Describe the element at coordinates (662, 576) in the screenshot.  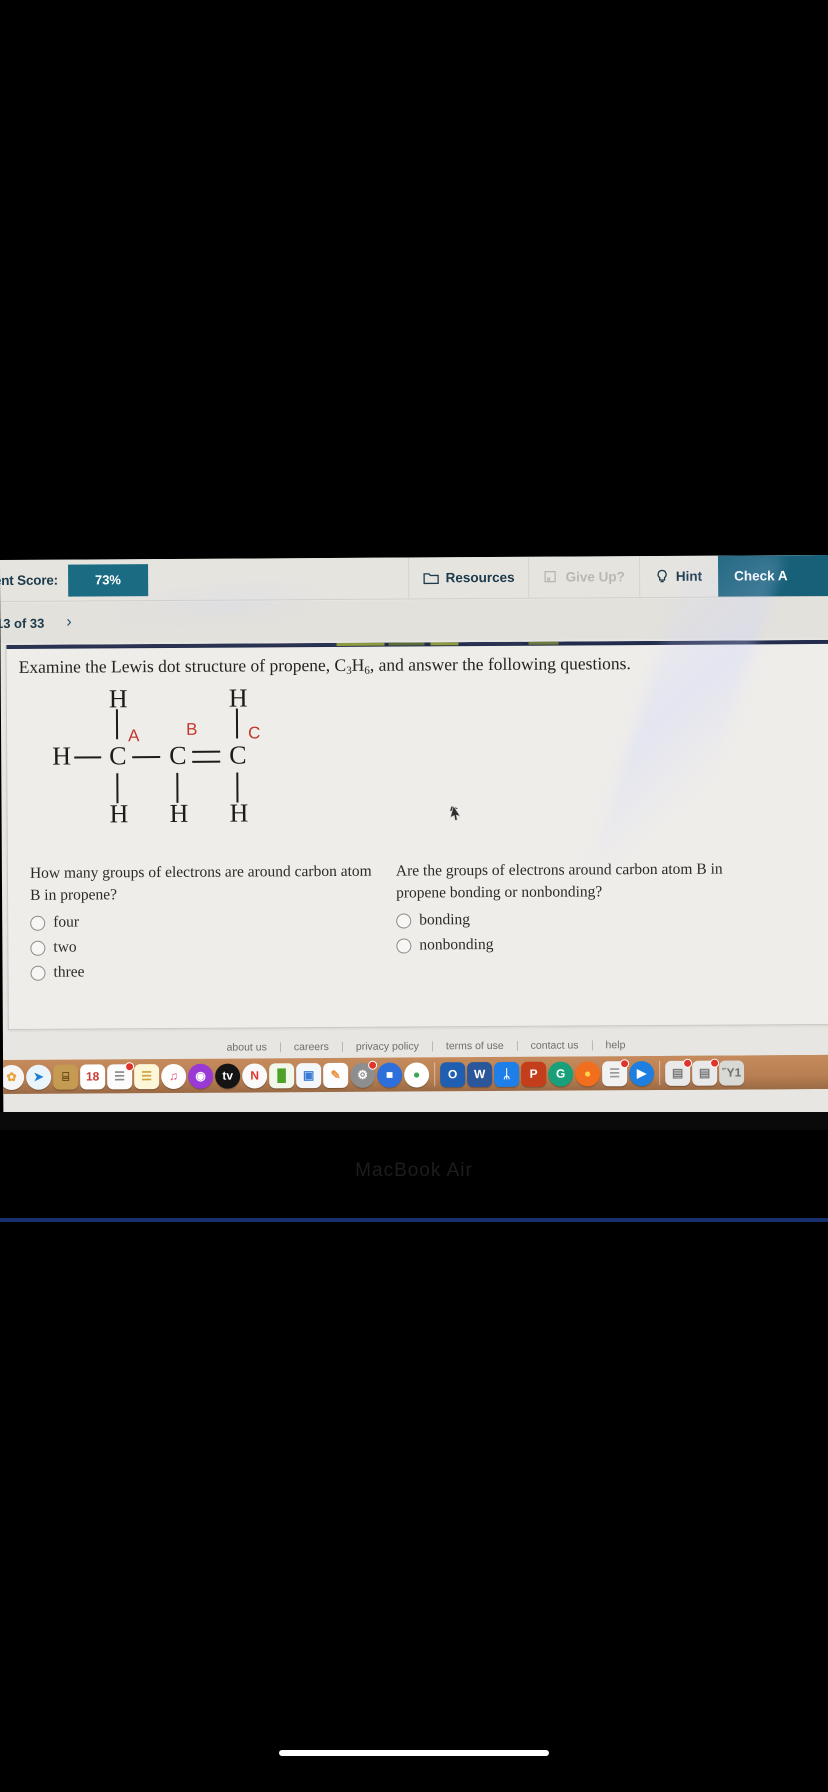
I see `lightbulb-icon` at that location.